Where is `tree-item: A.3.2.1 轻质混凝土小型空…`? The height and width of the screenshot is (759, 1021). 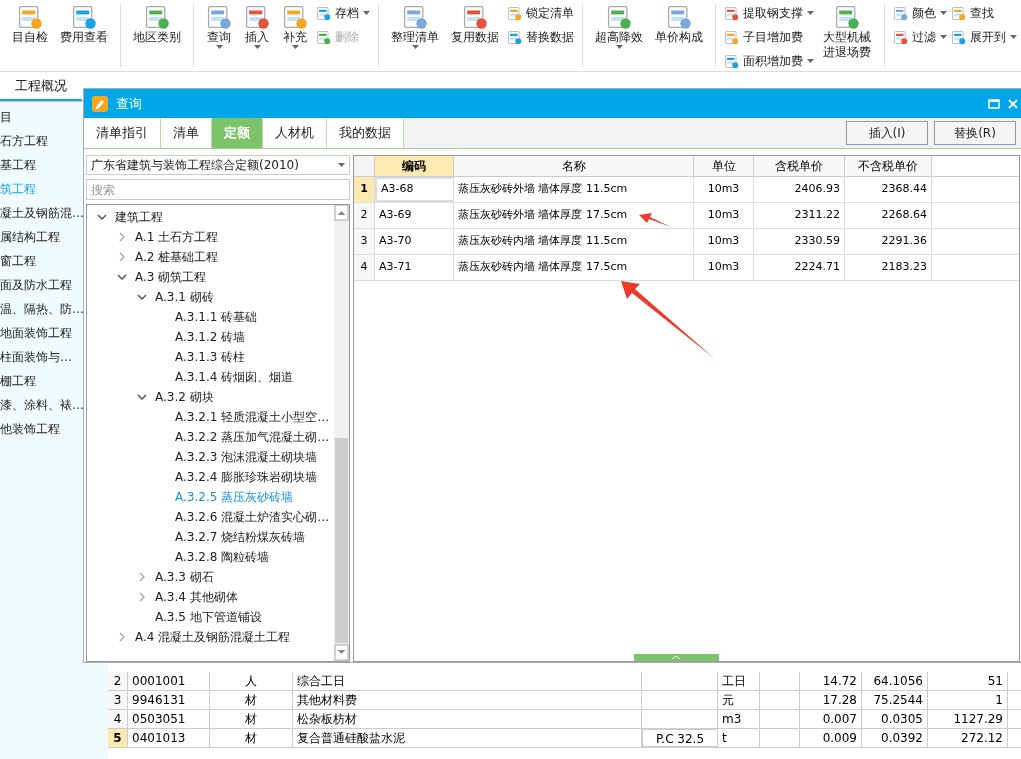 tree-item: A.3.2.1 轻质混凝土小型空… is located at coordinates (210, 417).